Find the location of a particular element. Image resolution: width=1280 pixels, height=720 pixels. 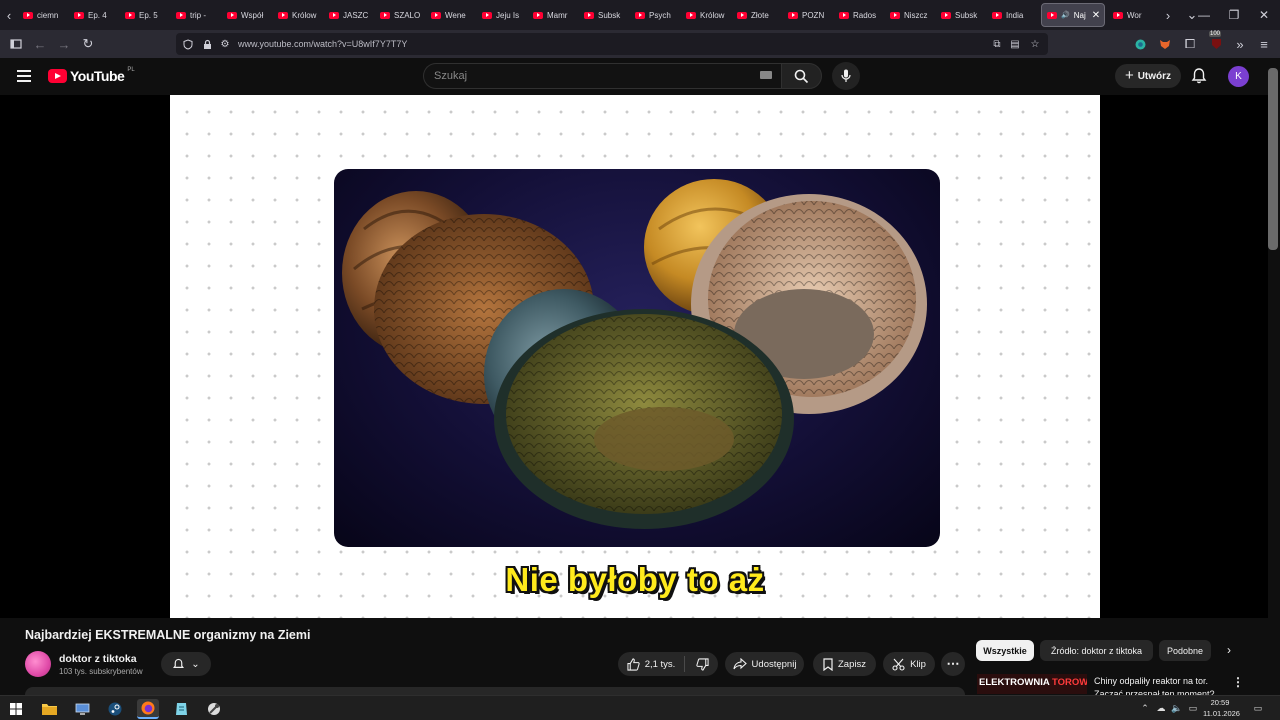

browser-tab: Mamr is located at coordinates (553, 15).